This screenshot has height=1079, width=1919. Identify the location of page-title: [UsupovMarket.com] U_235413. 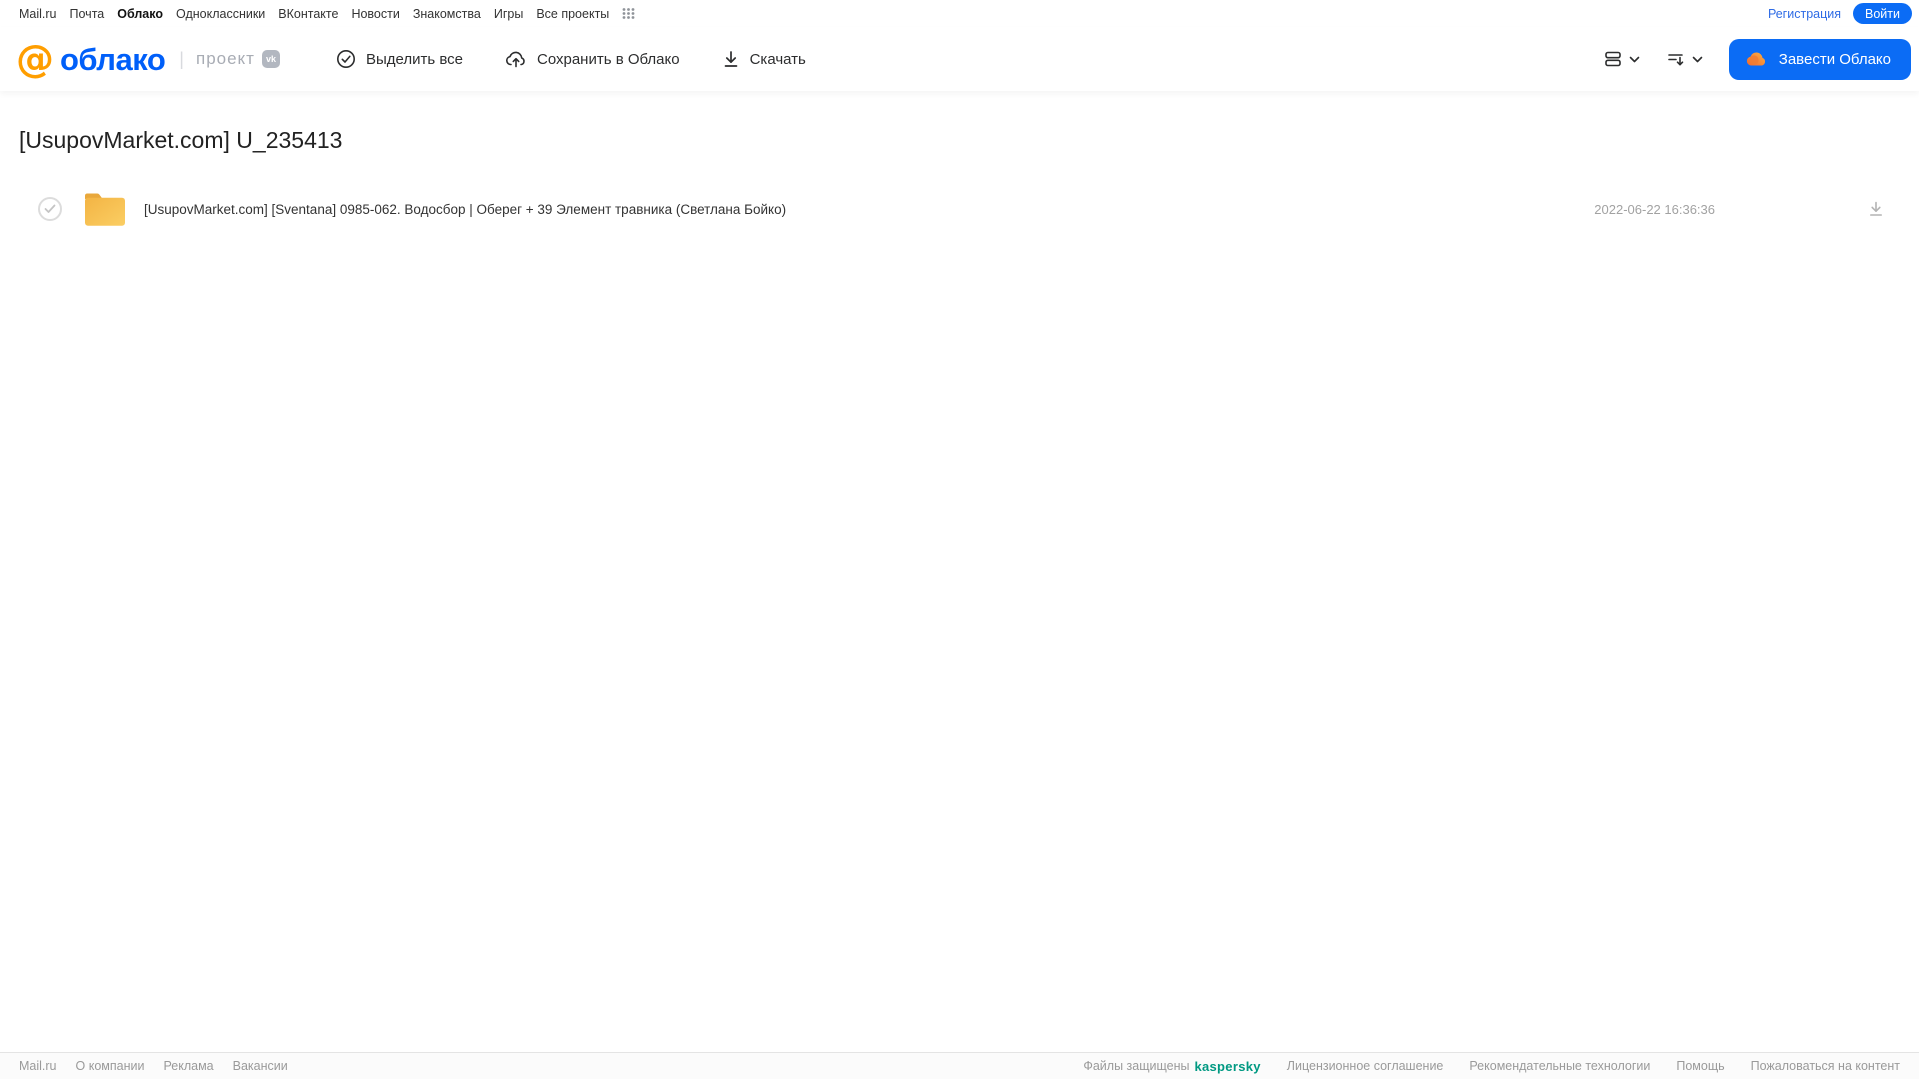
(181, 140).